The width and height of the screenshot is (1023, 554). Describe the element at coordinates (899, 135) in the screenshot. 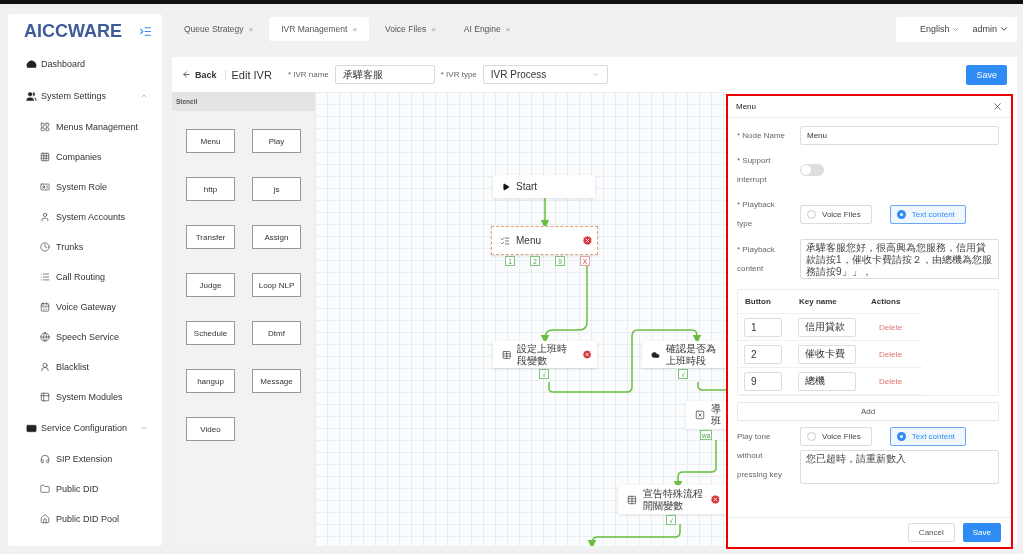

I see `node-name-field: Menu` at that location.